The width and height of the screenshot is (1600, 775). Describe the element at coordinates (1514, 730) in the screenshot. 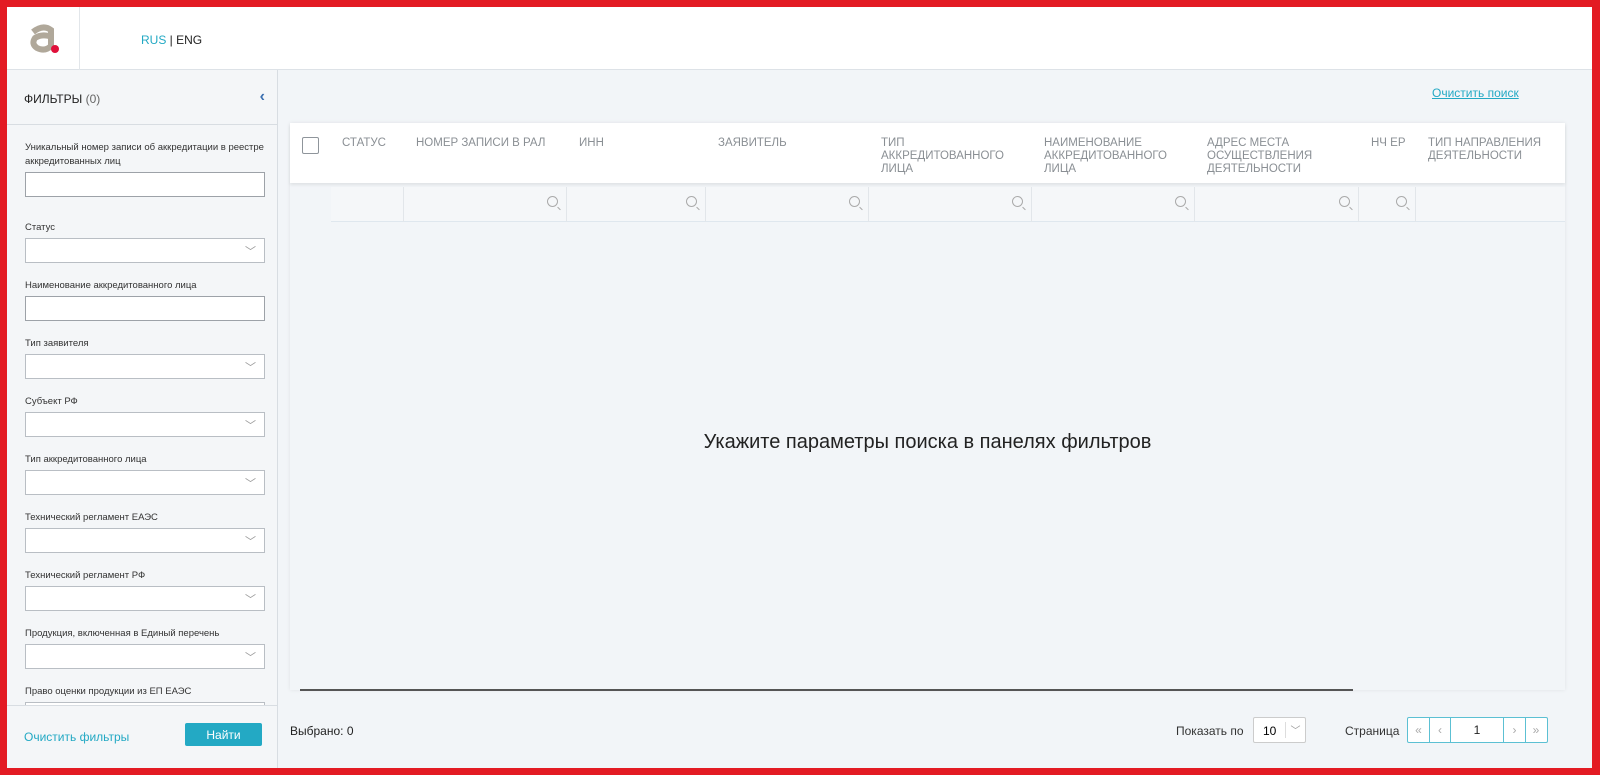

I see `next-page-icon: ›` at that location.